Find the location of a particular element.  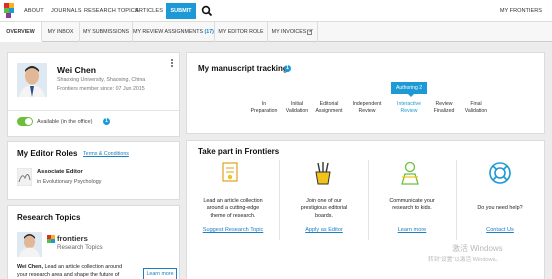

tab-label: MY INBOX is located at coordinates (60, 32).